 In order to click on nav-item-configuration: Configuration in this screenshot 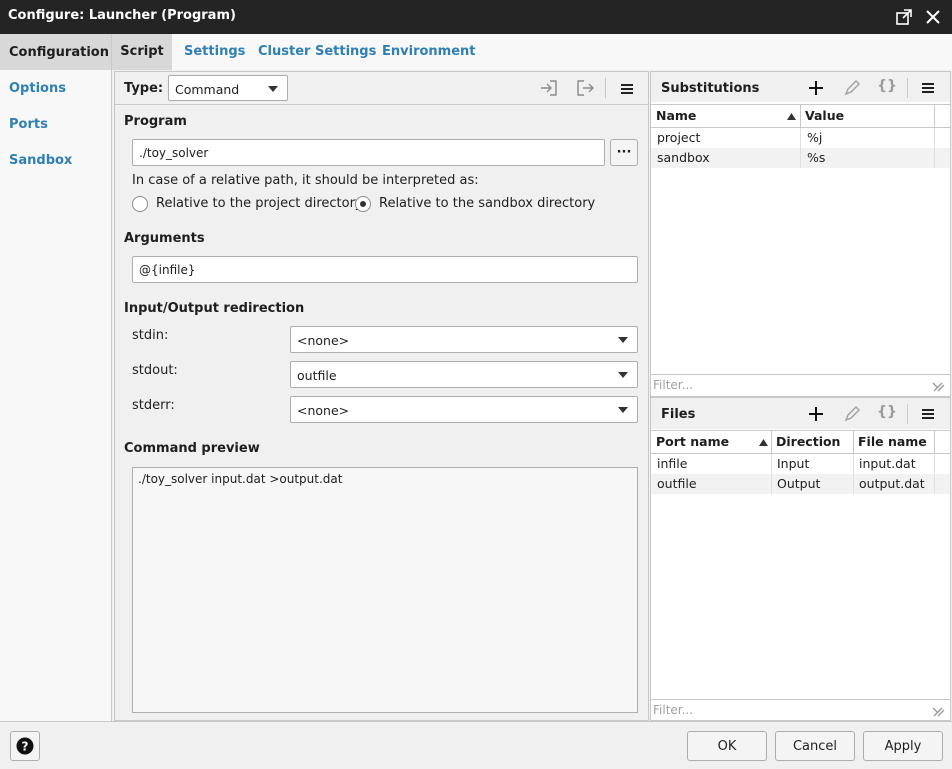, I will do `click(59, 52)`.